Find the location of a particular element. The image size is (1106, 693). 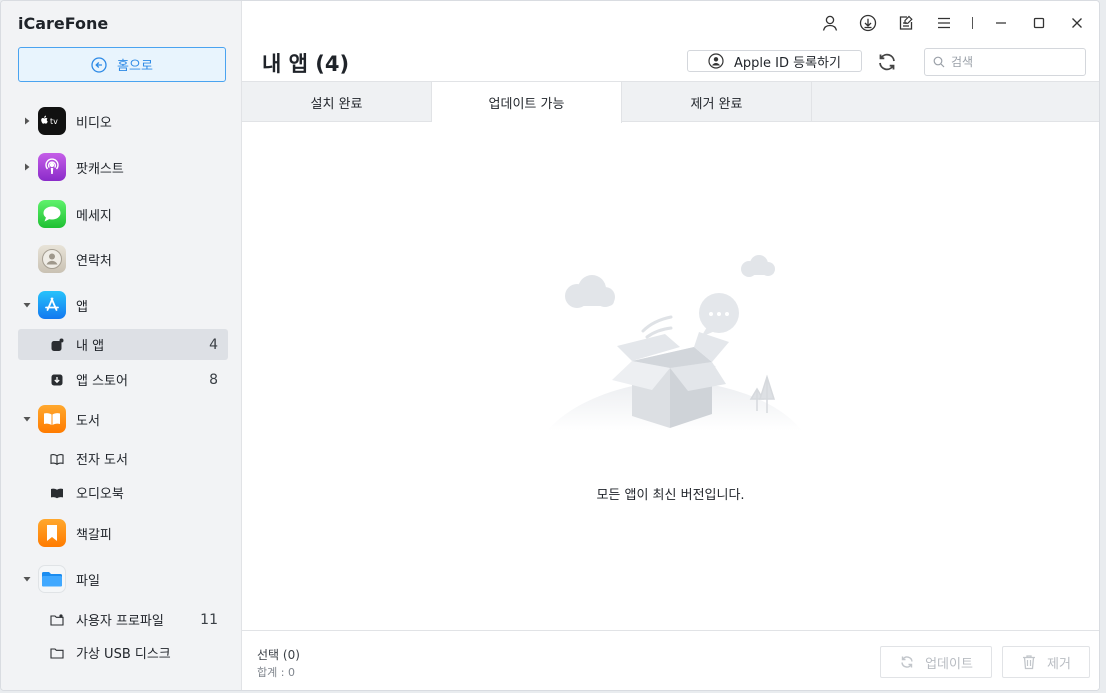

update-label: 업데이트 is located at coordinates (949, 664).